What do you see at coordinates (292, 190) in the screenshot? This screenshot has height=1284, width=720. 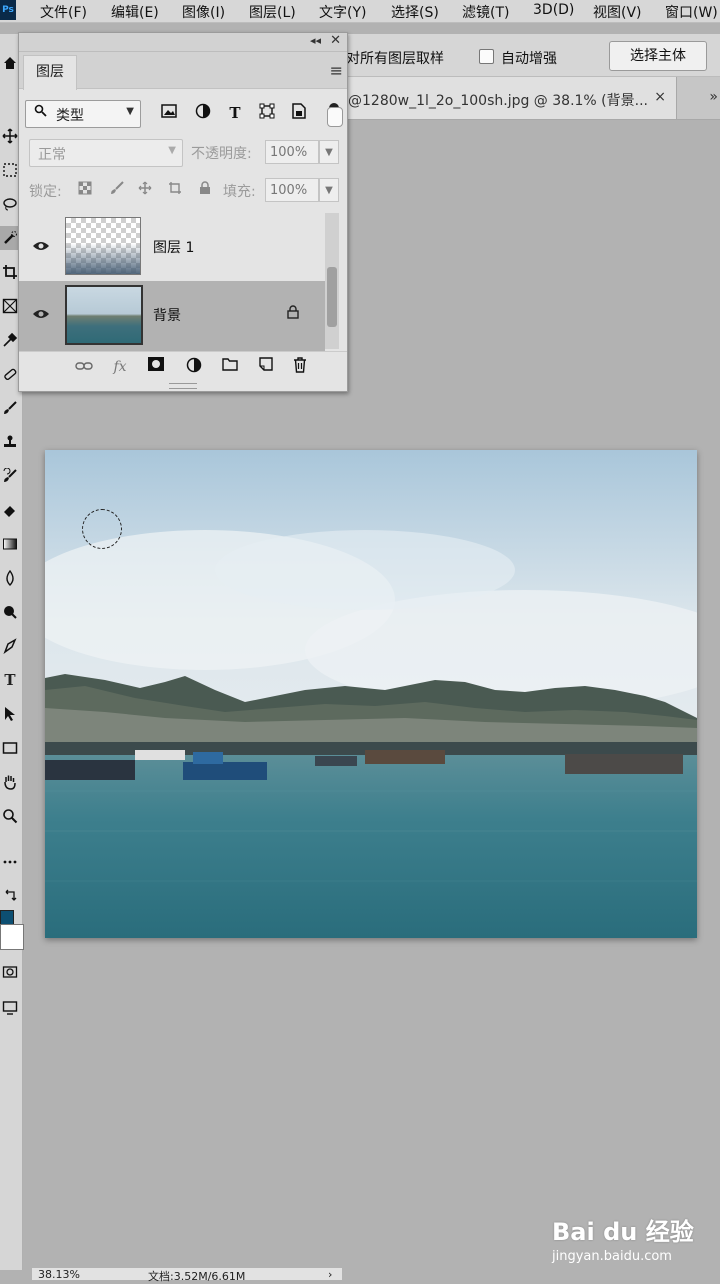 I see `fill-input: 100%` at bounding box center [292, 190].